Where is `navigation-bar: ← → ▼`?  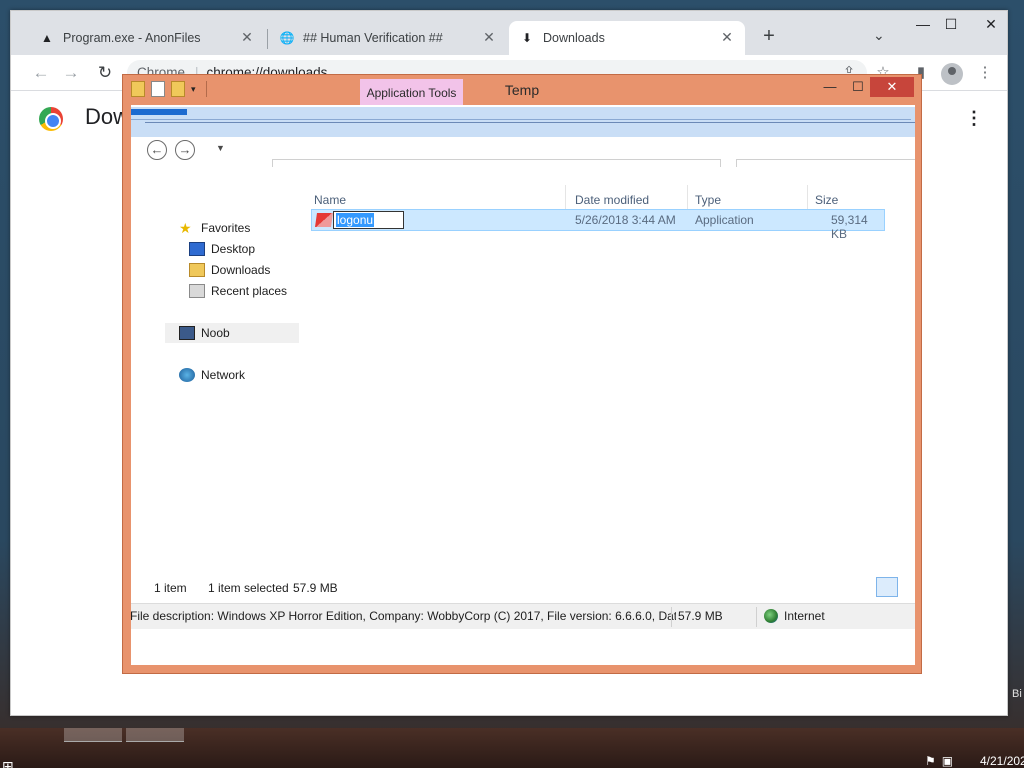 navigation-bar: ← → ▼ is located at coordinates (523, 152).